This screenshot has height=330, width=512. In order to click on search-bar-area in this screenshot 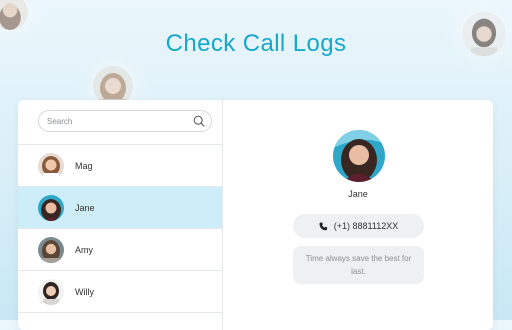, I will do `click(120, 122)`.